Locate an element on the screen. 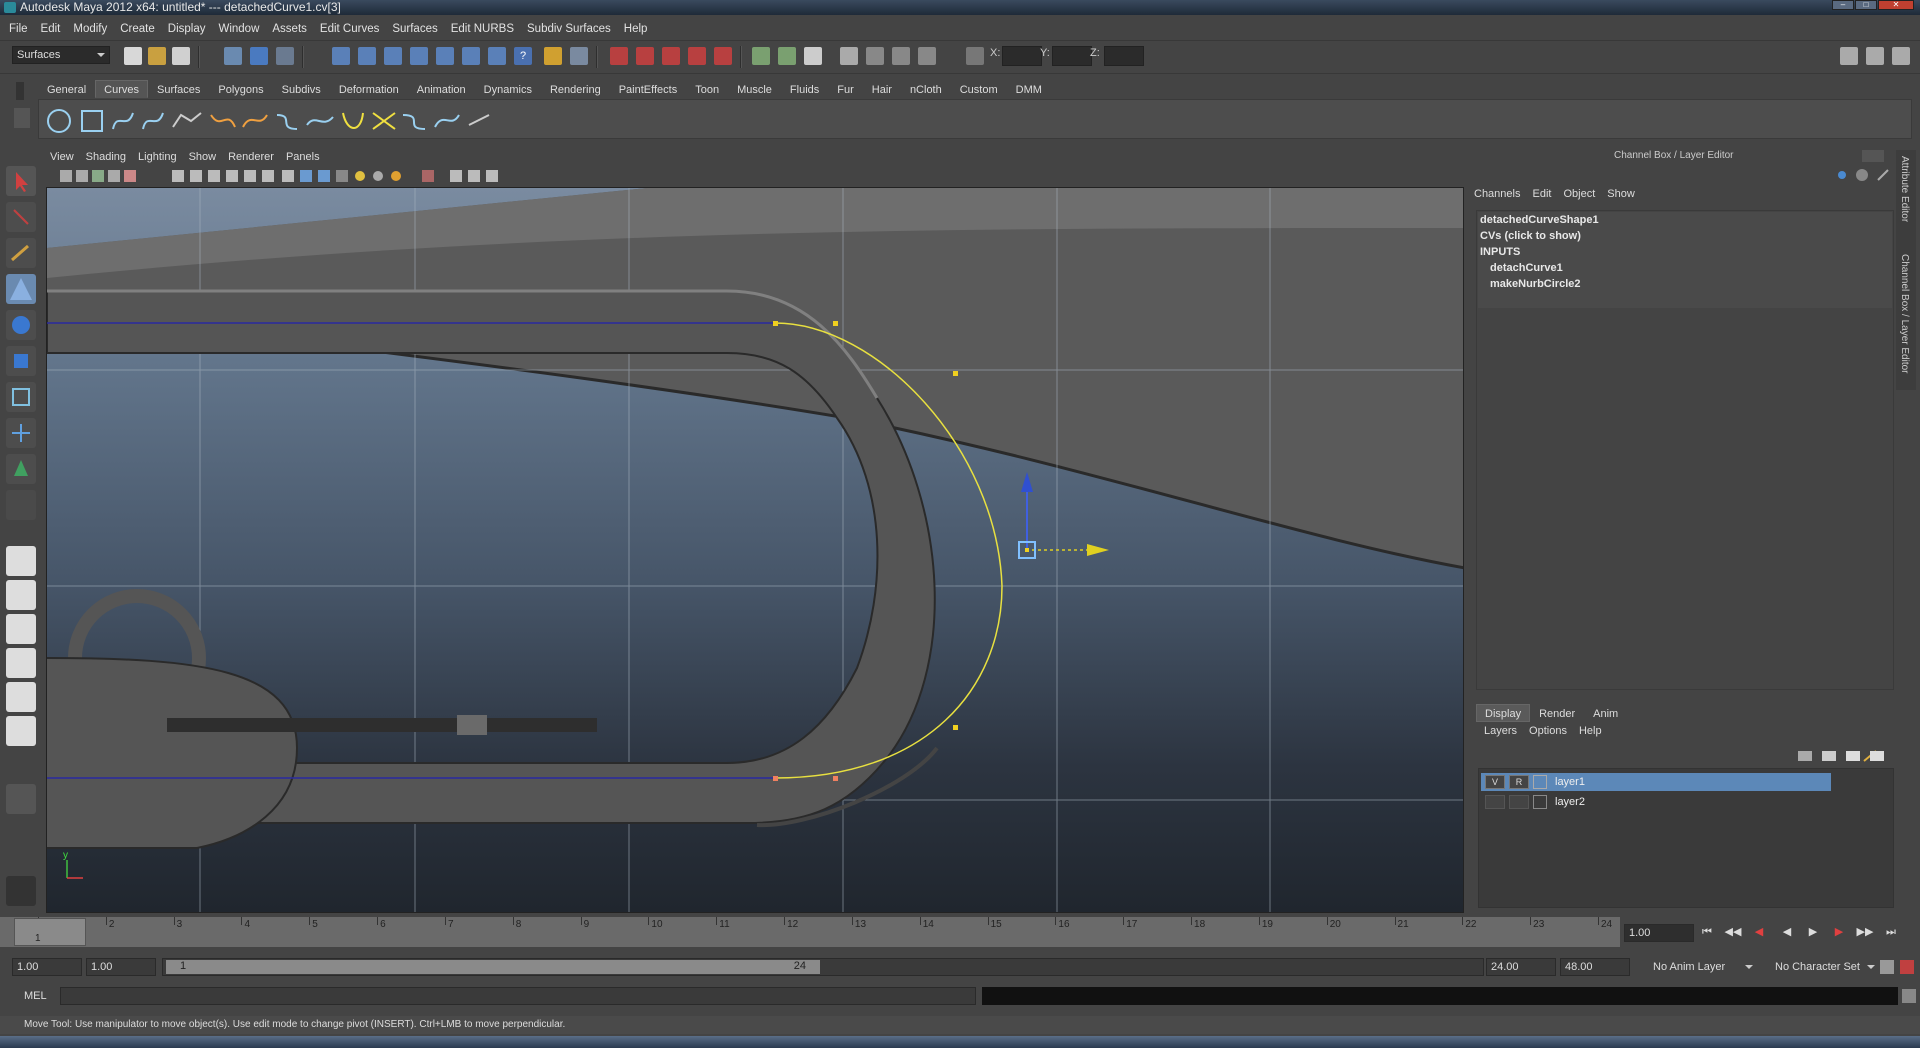  shelf-tab-toon: Toon is located at coordinates (707, 89).